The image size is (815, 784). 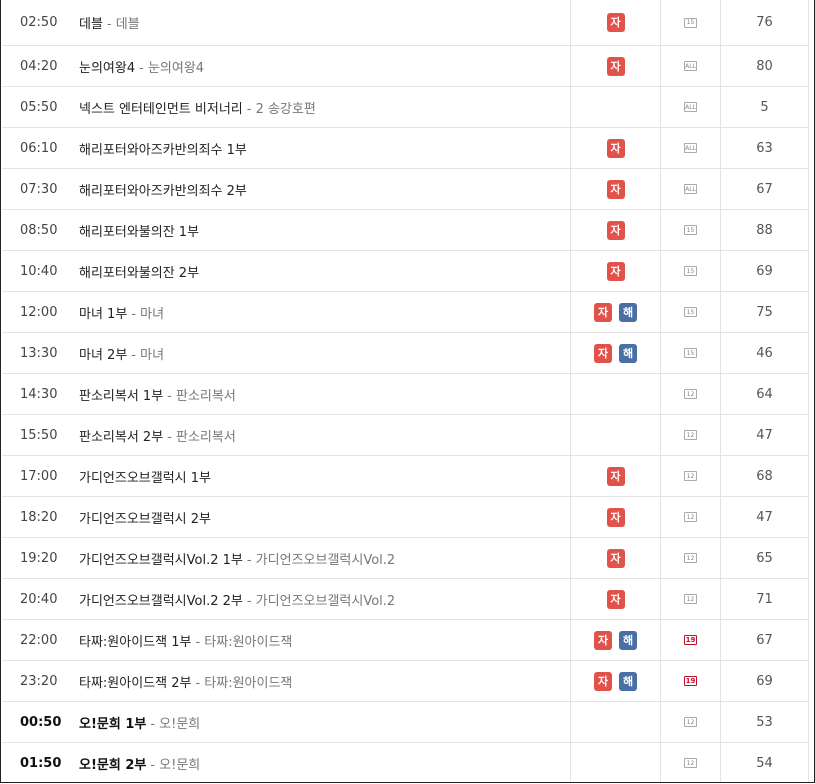 I want to click on schedule-row: 06:10 해리포터와아즈카반의죄수 1부 자 ALL 63, so click(x=405, y=148).